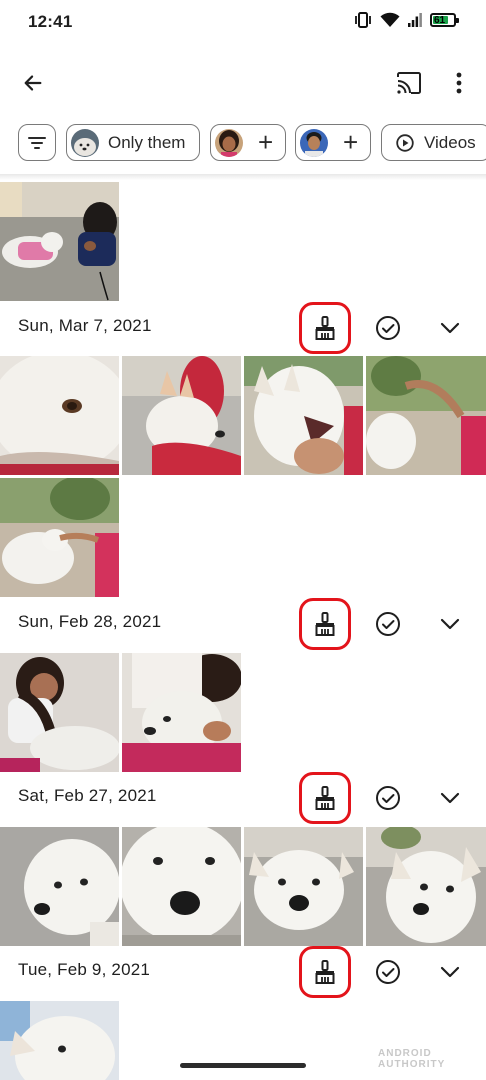 The image size is (486, 1080). I want to click on only-them-chip: Only them, so click(133, 142).